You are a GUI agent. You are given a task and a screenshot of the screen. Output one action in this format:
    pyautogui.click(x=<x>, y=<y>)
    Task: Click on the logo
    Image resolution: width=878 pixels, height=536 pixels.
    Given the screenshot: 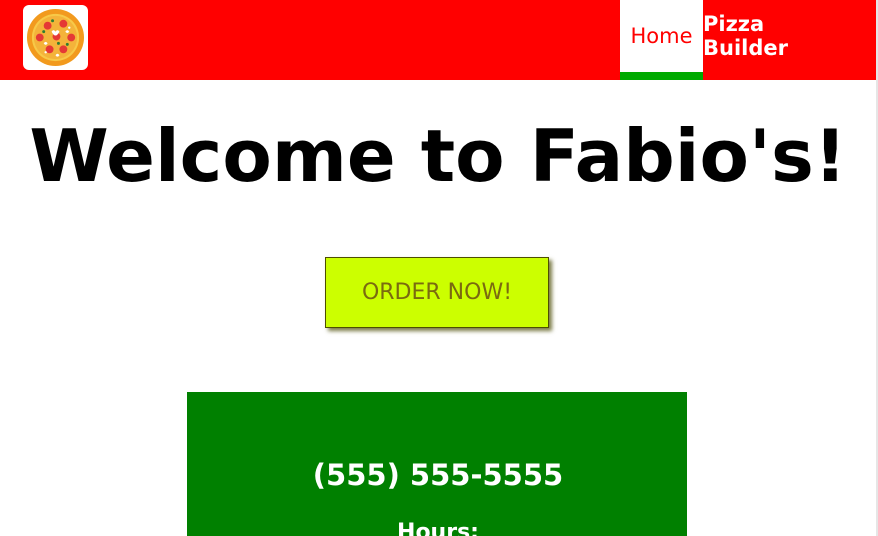 What is the action you would take?
    pyautogui.click(x=55, y=37)
    